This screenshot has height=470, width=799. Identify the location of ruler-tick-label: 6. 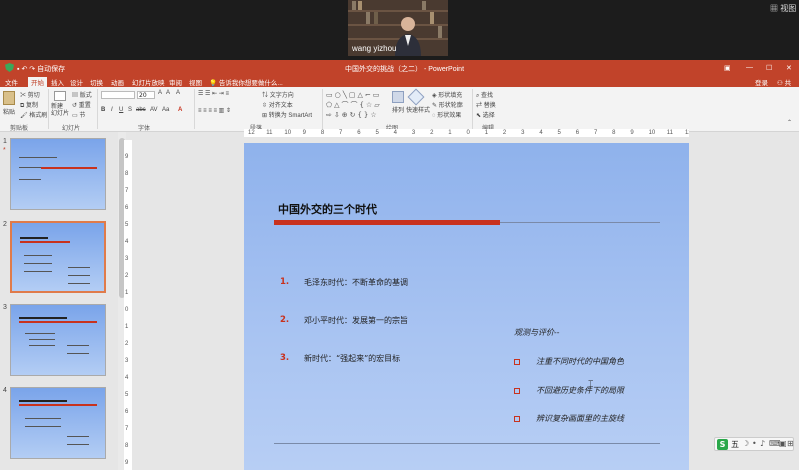
(577, 133).